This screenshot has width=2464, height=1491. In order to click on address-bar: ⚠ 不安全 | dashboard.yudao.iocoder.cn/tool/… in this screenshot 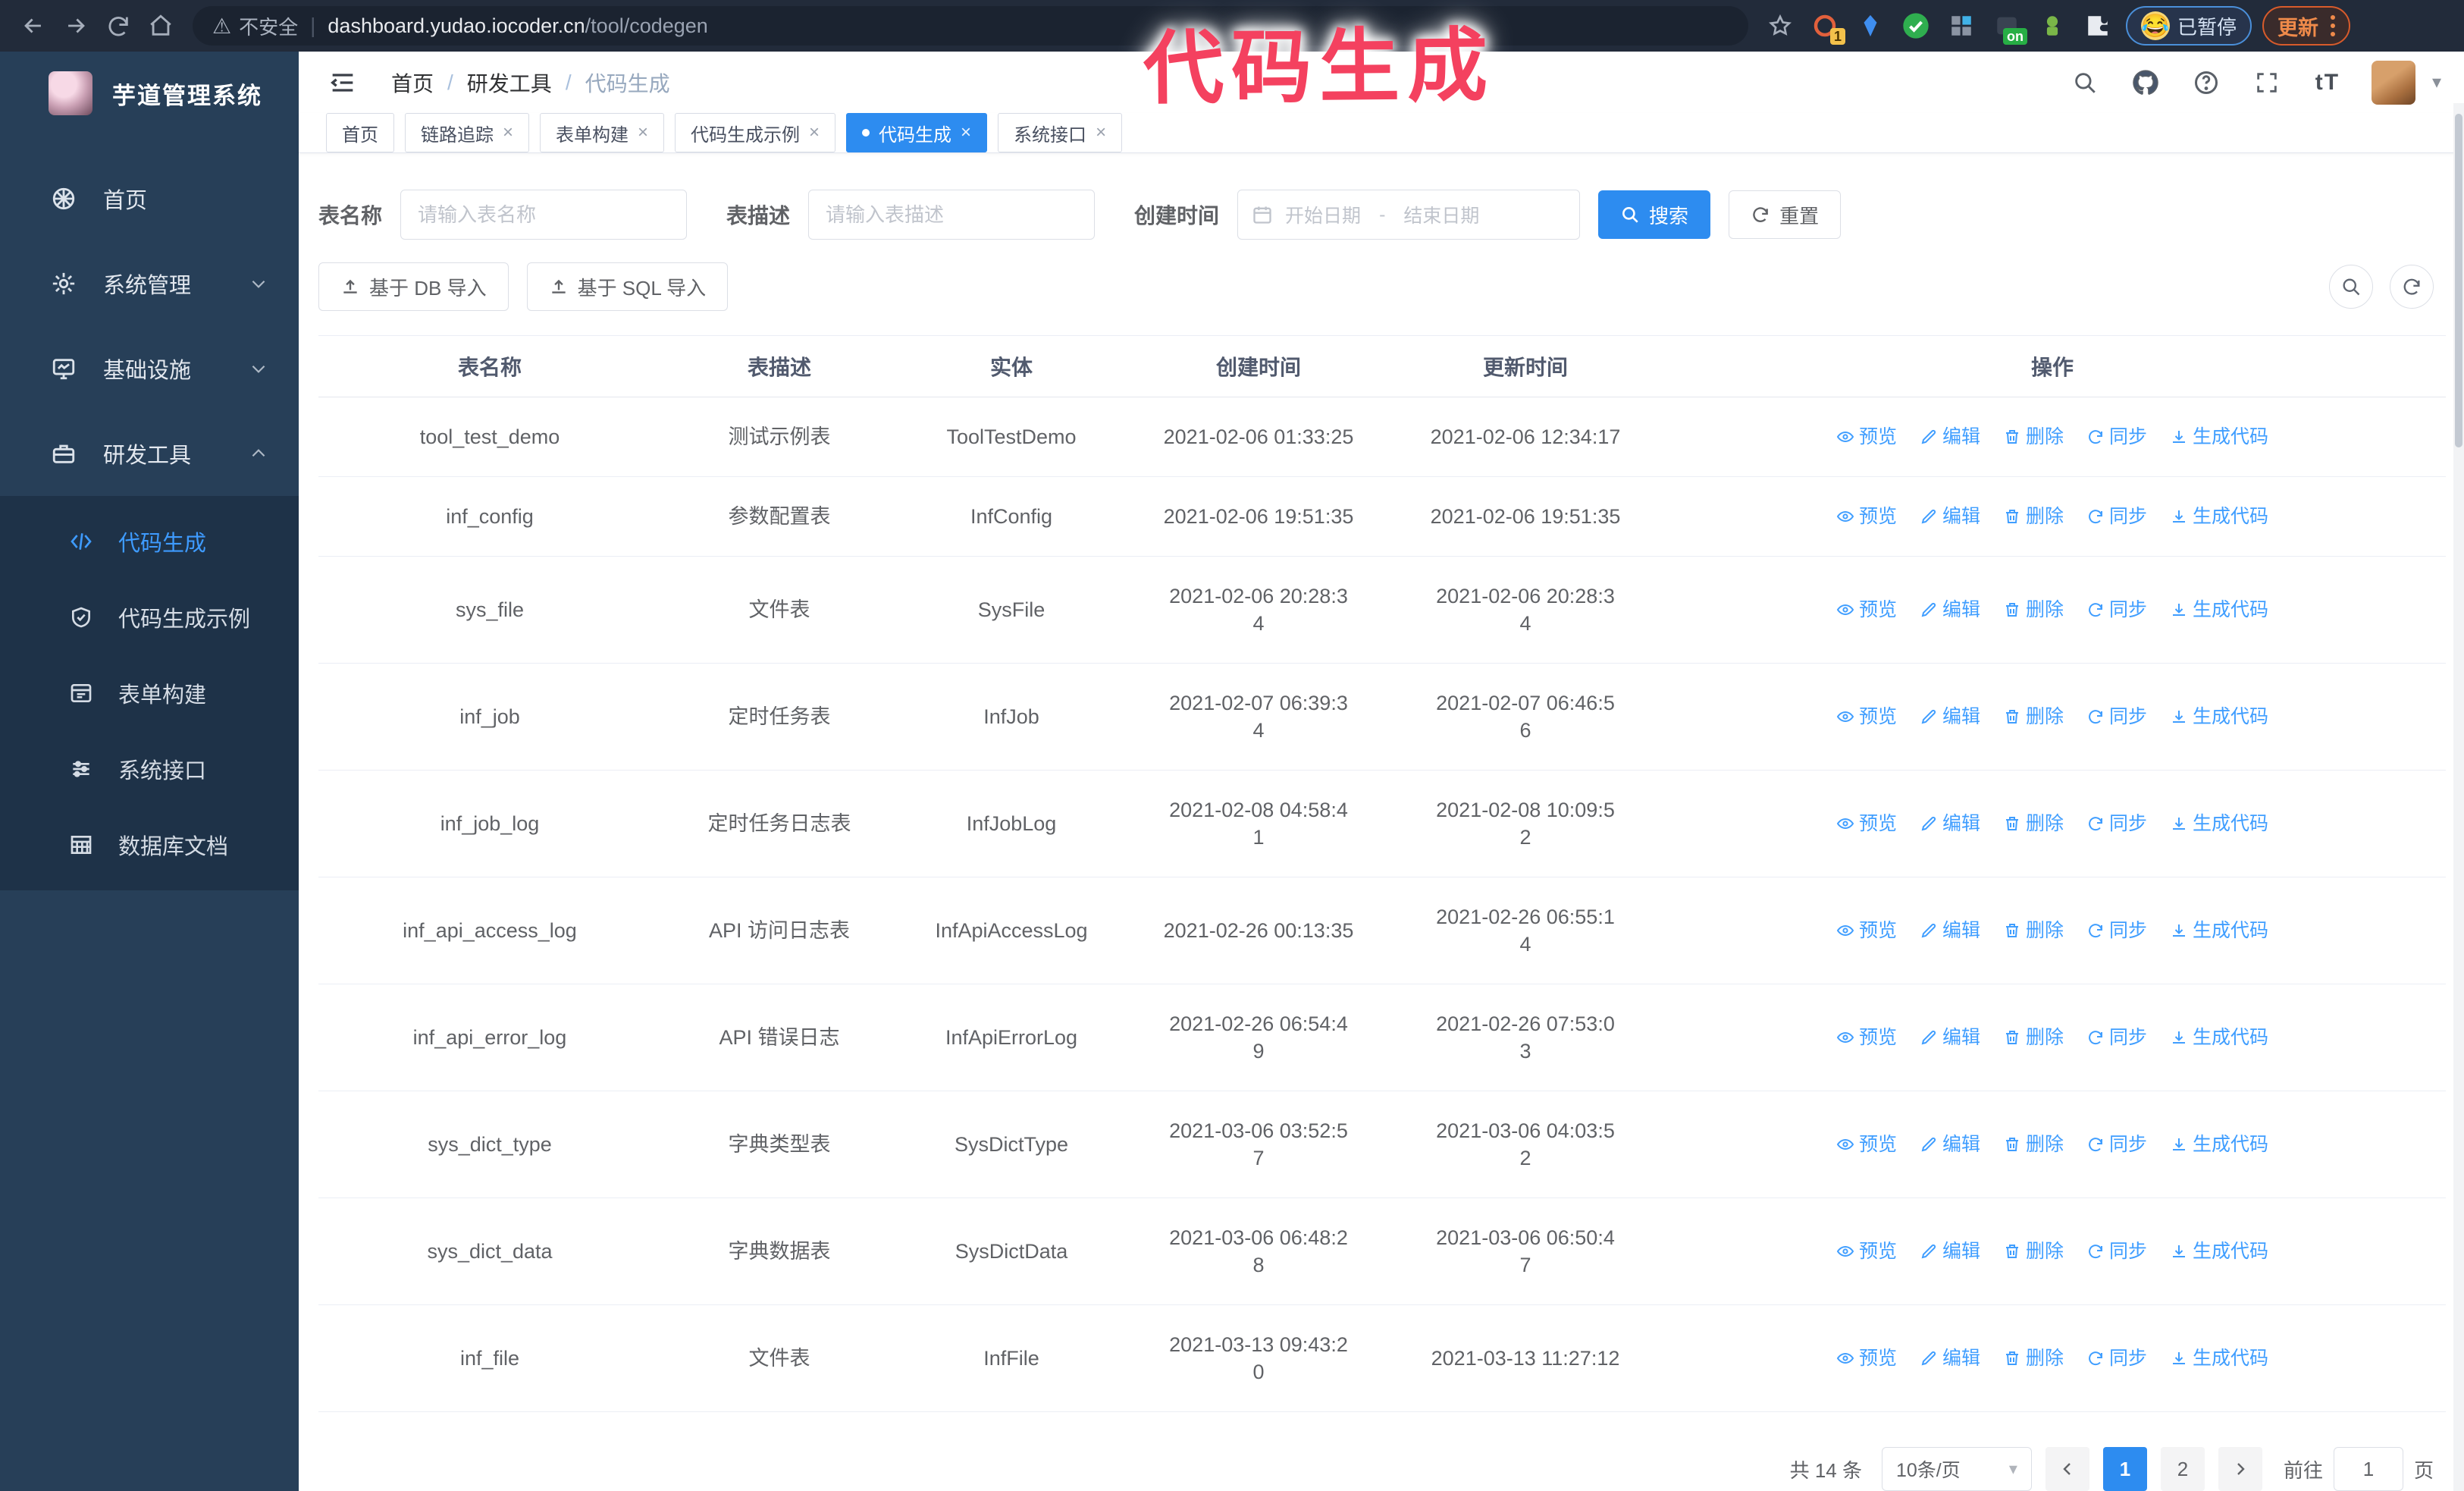, I will do `click(971, 26)`.